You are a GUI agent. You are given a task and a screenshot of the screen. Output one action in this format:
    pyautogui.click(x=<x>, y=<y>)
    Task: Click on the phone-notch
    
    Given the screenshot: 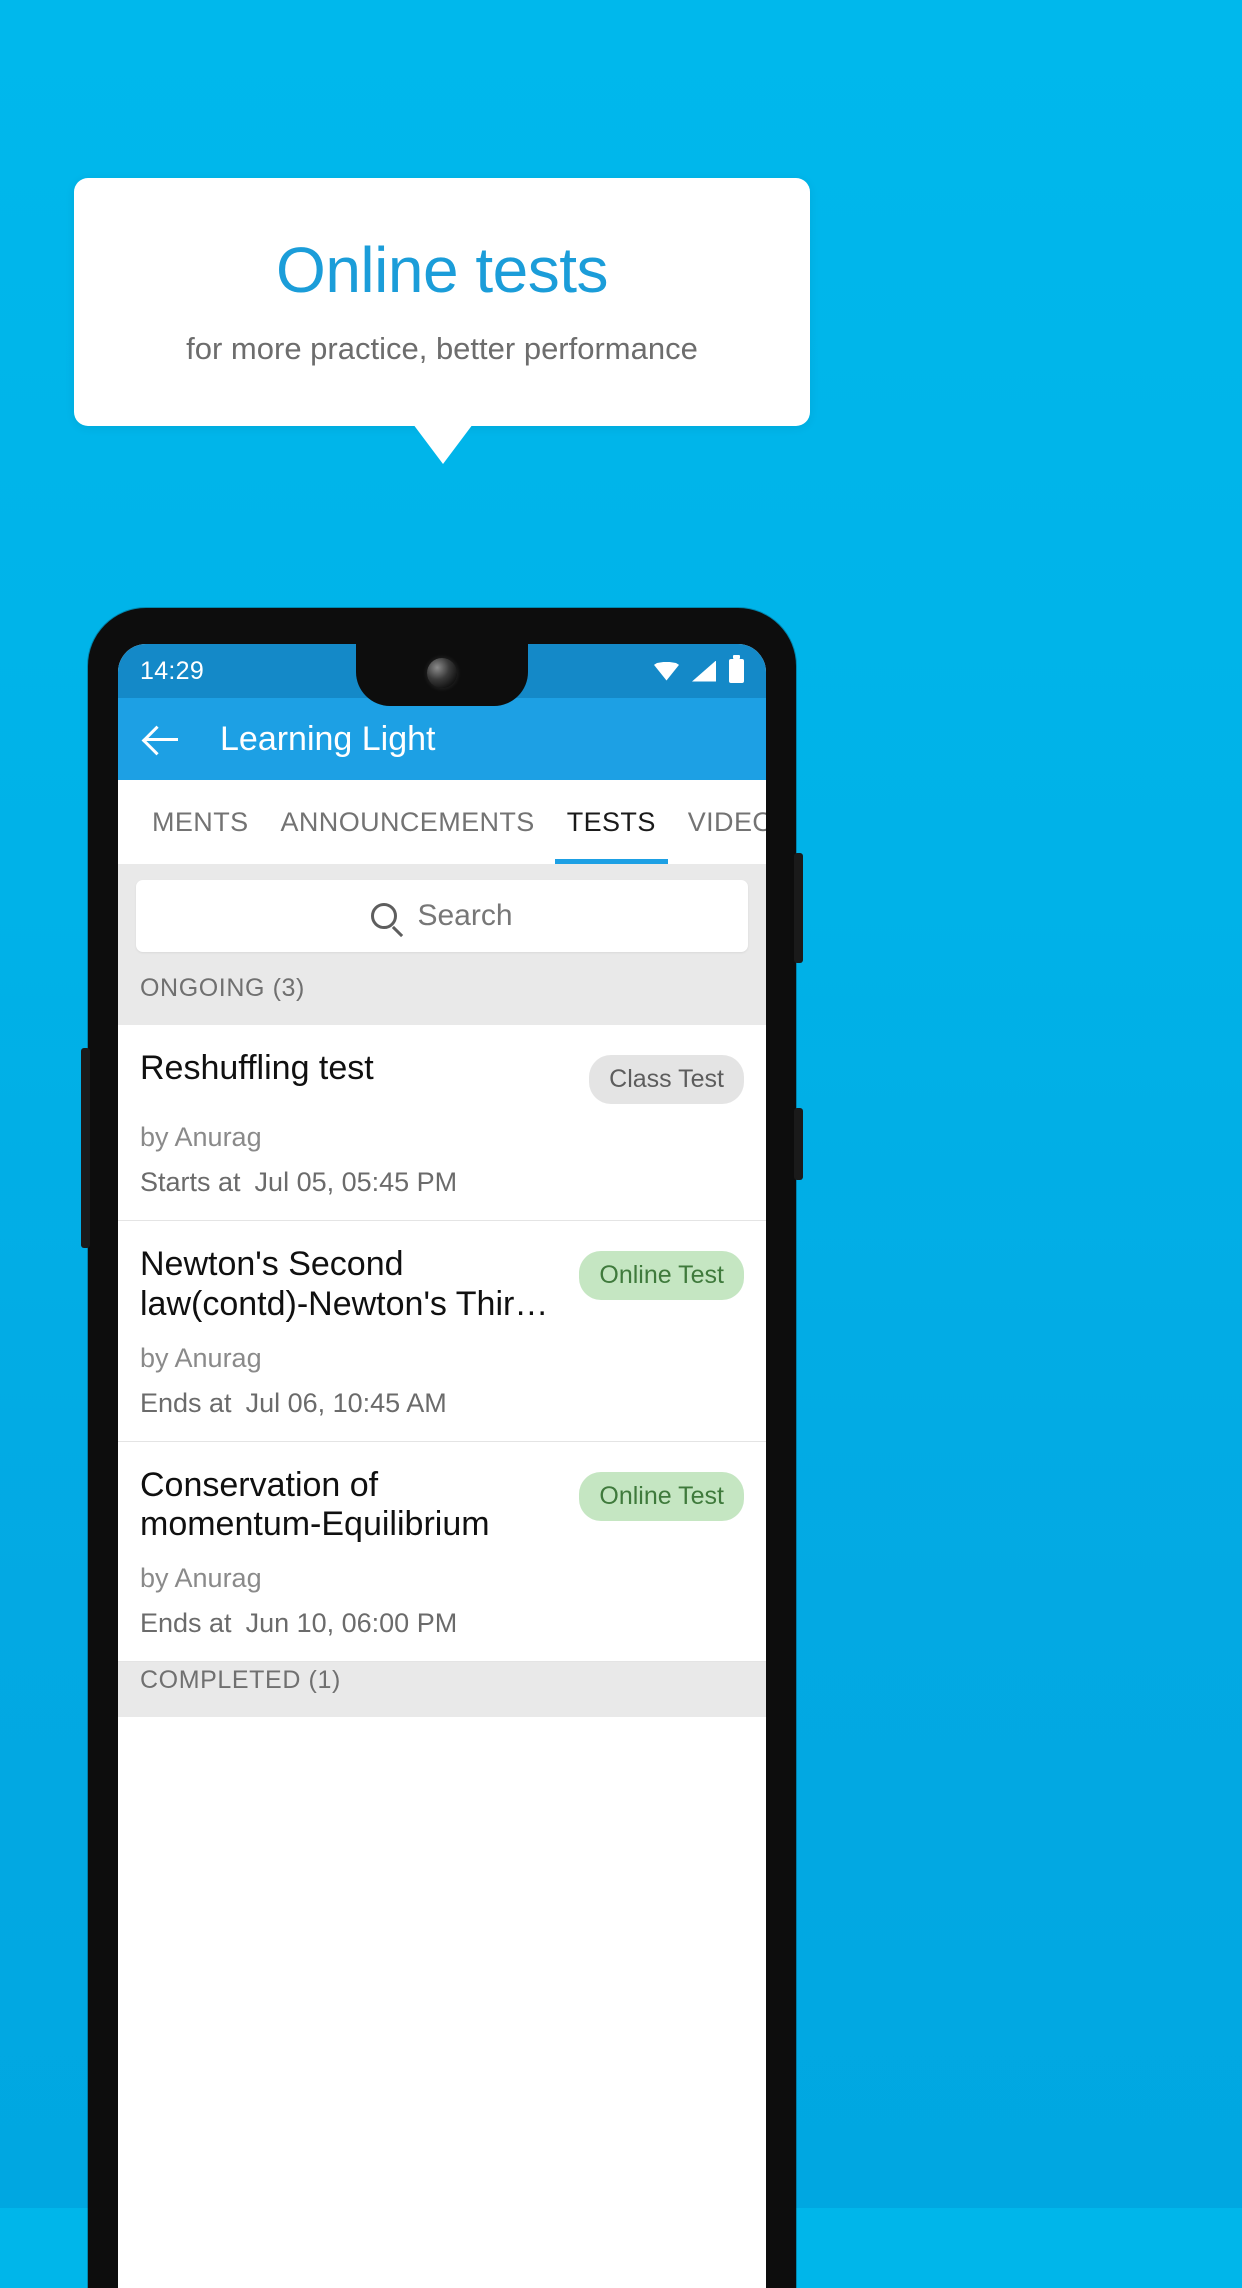 What is the action you would take?
    pyautogui.click(x=442, y=675)
    